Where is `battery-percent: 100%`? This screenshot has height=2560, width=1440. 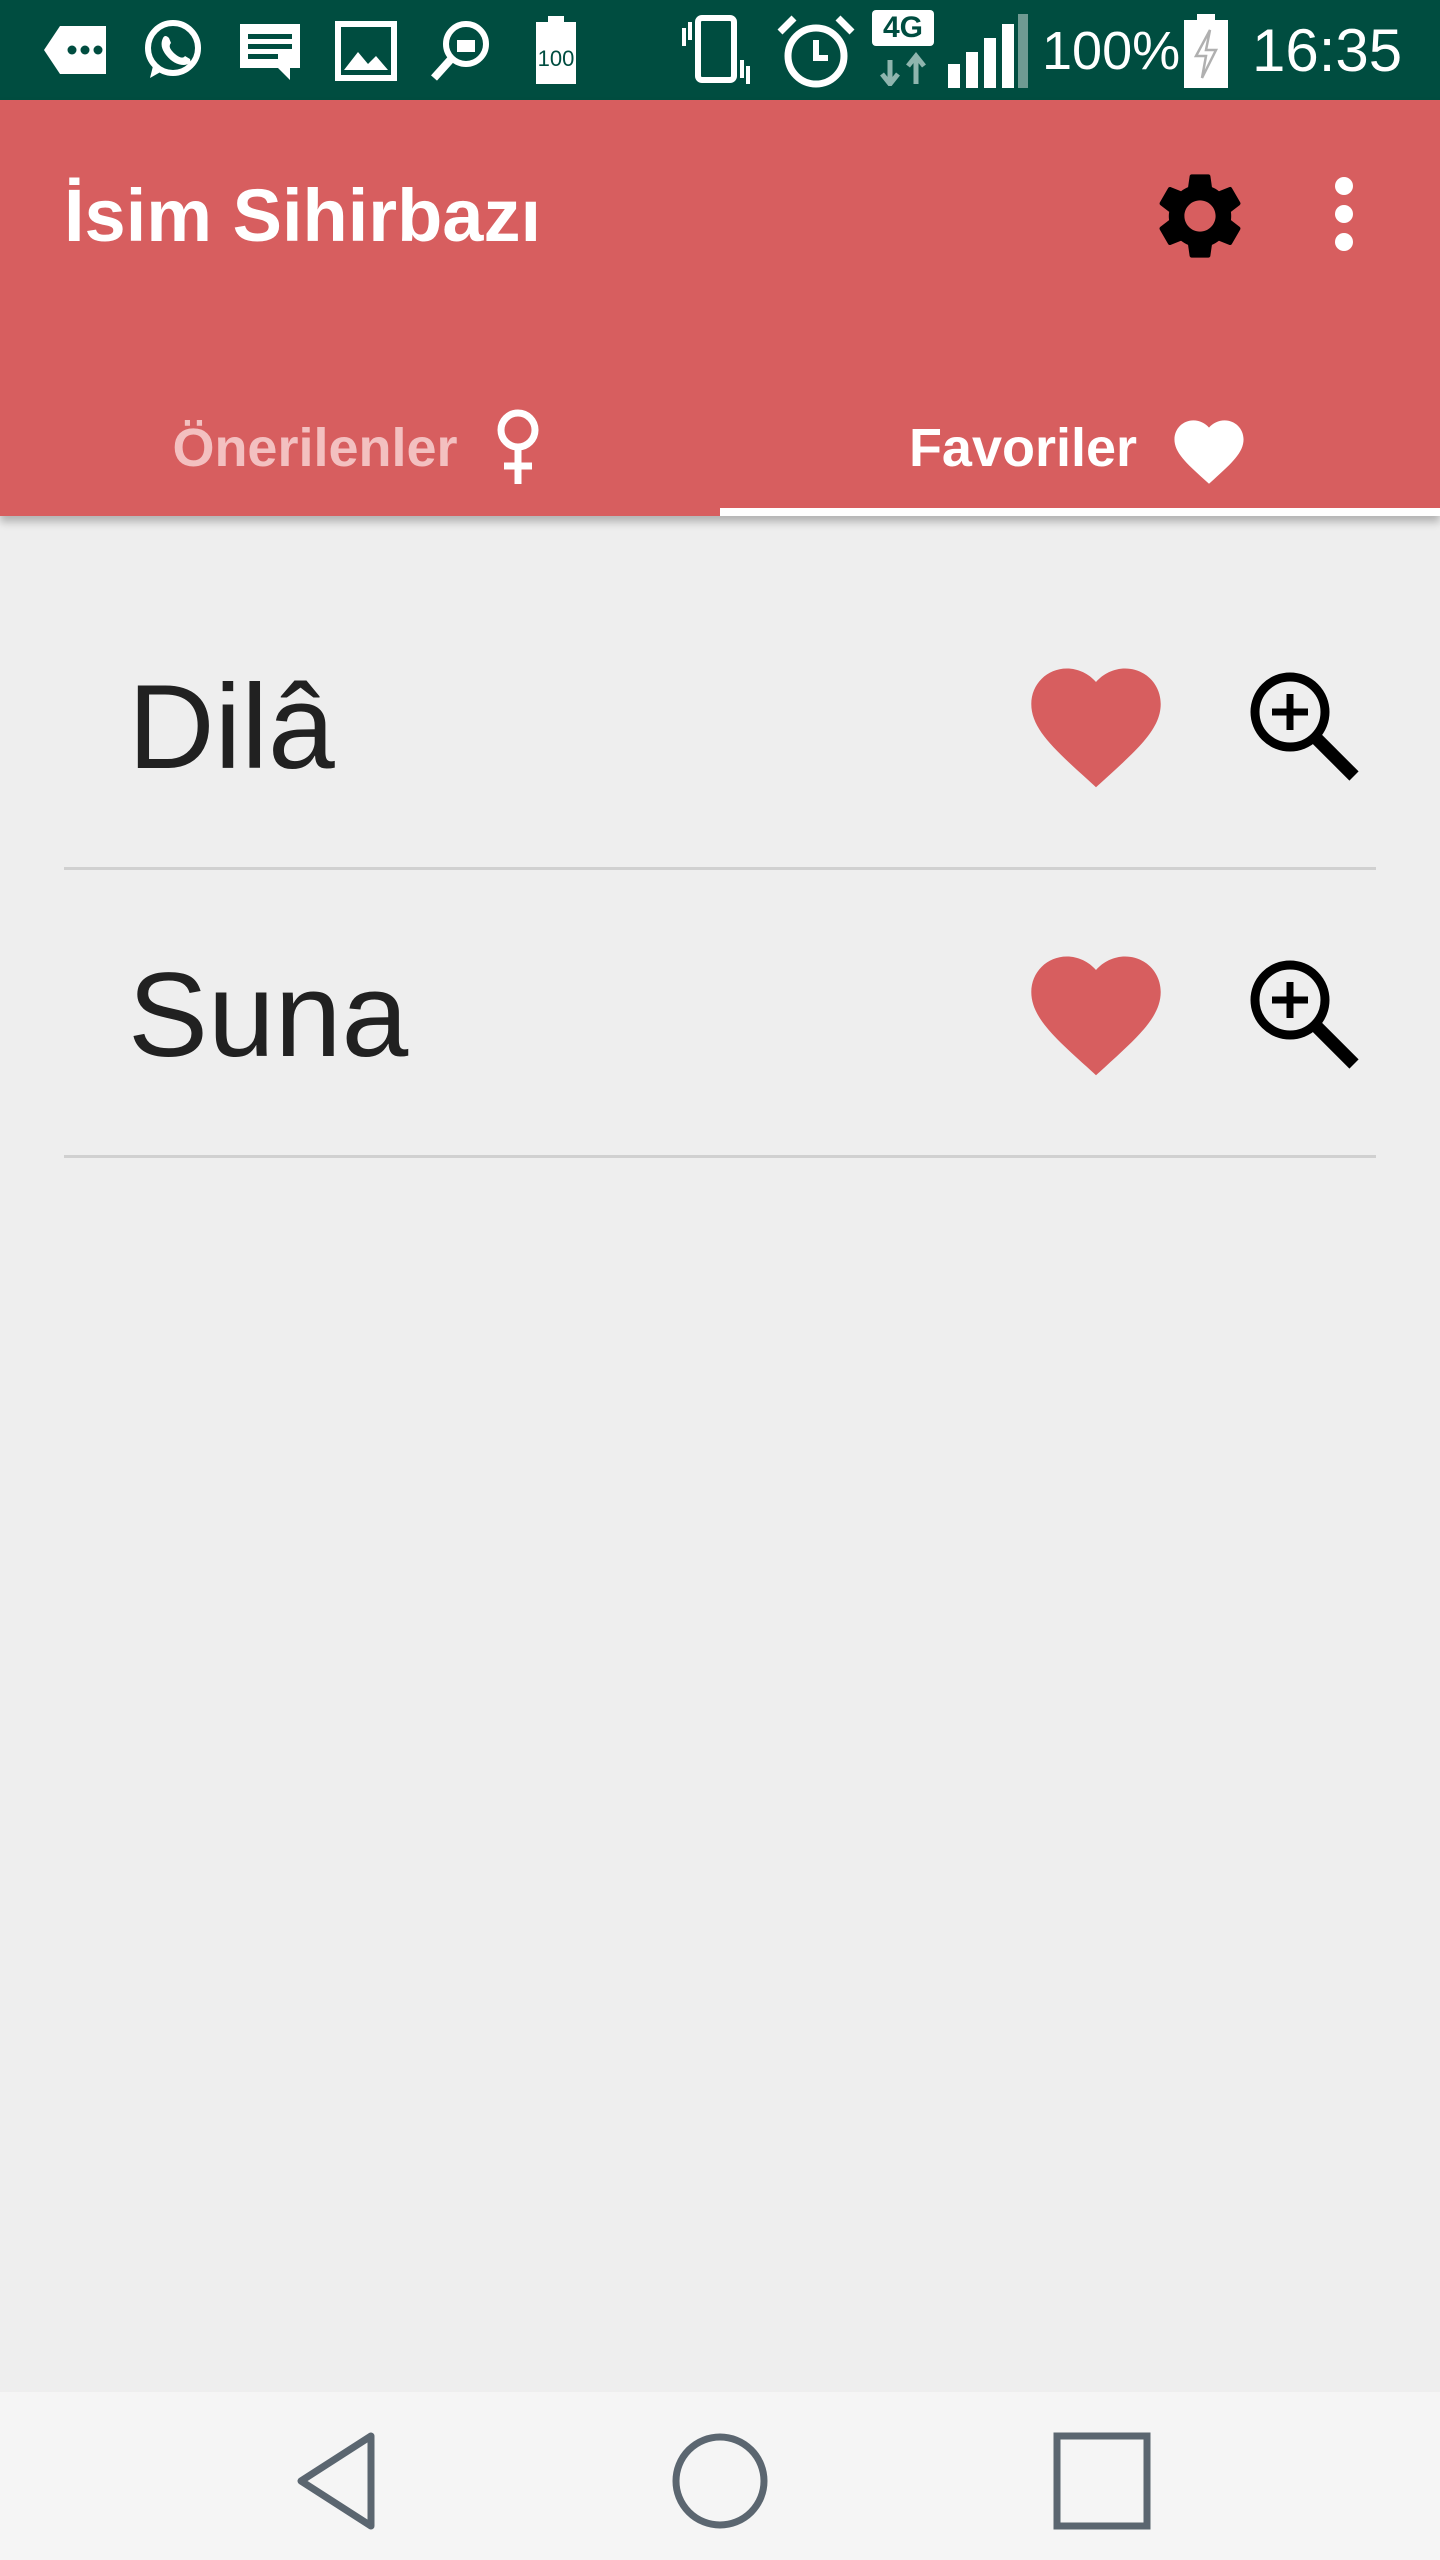 battery-percent: 100% is located at coordinates (1111, 51).